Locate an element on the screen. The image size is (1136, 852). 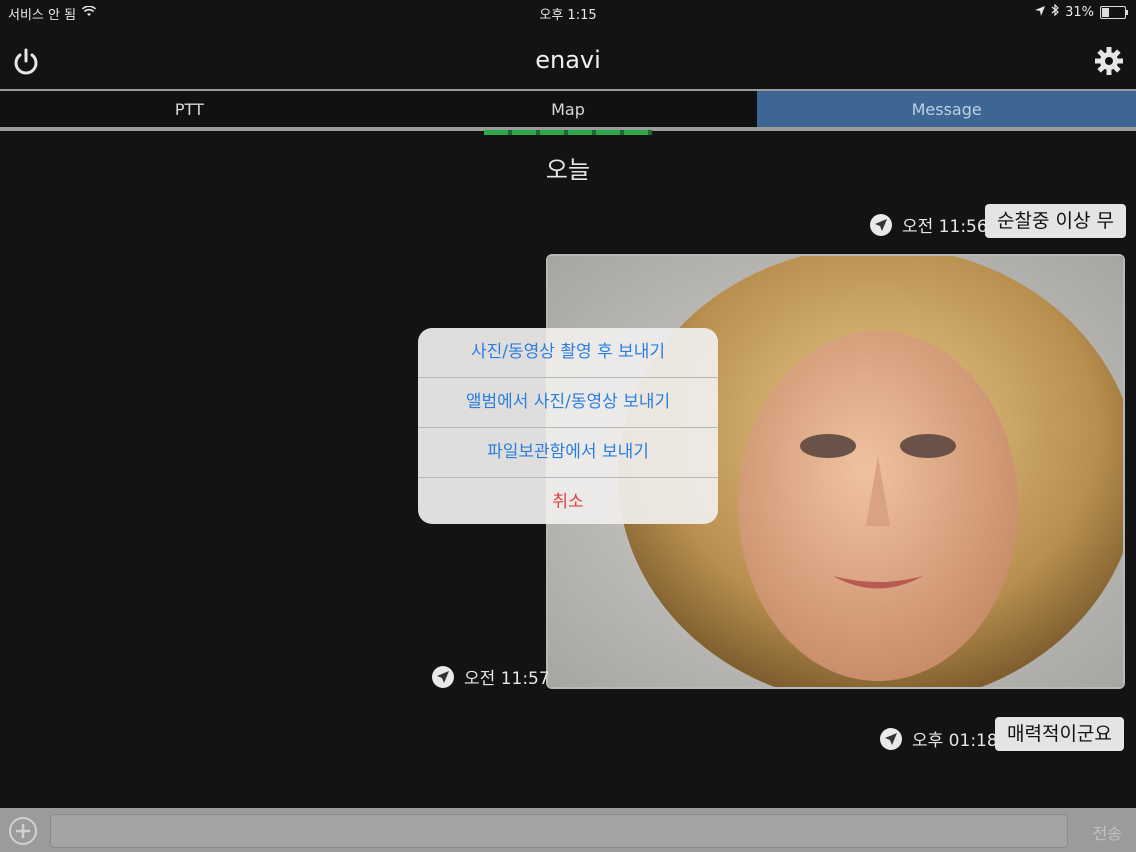
page-title: enavi is located at coordinates (568, 60).